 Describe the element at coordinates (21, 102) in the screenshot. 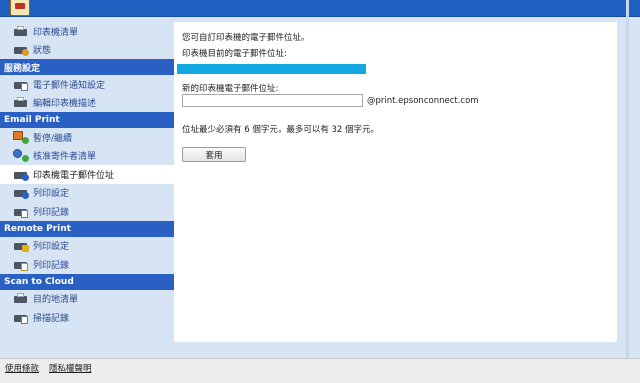

I see `printer-edit-icon` at that location.